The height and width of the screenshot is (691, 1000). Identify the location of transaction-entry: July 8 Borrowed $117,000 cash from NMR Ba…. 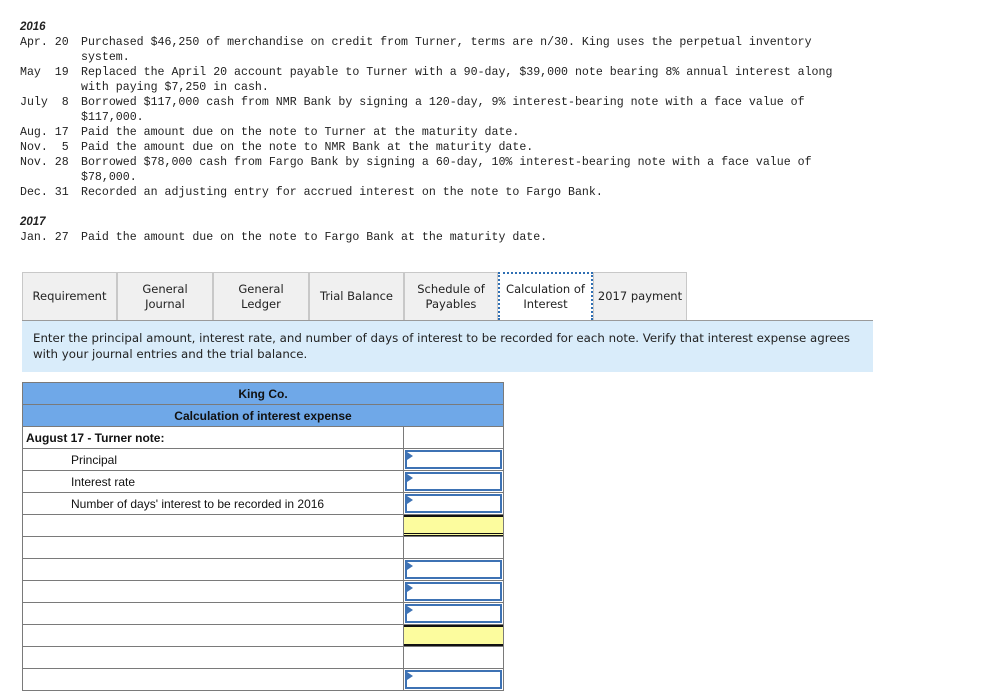
(475, 110).